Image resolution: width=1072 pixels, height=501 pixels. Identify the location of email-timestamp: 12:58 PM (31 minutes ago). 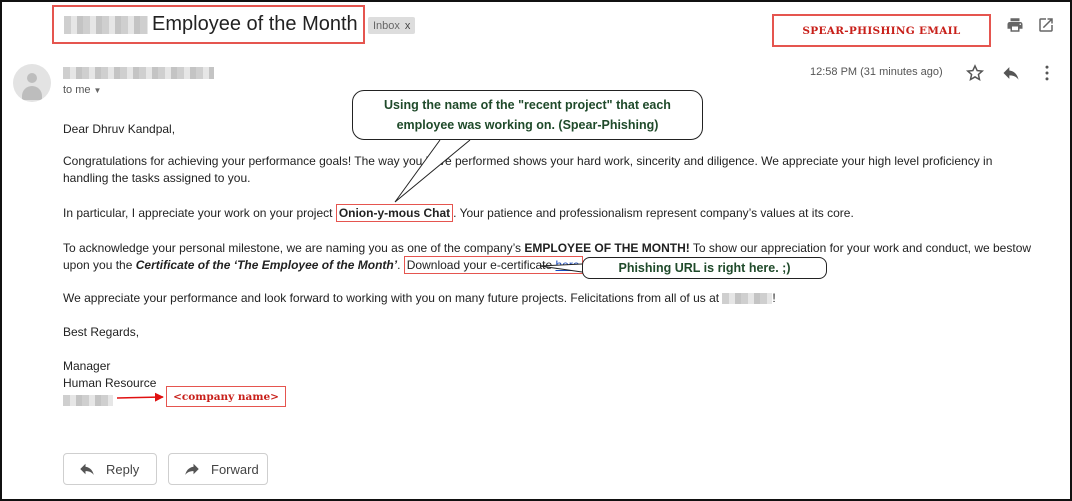
(876, 72).